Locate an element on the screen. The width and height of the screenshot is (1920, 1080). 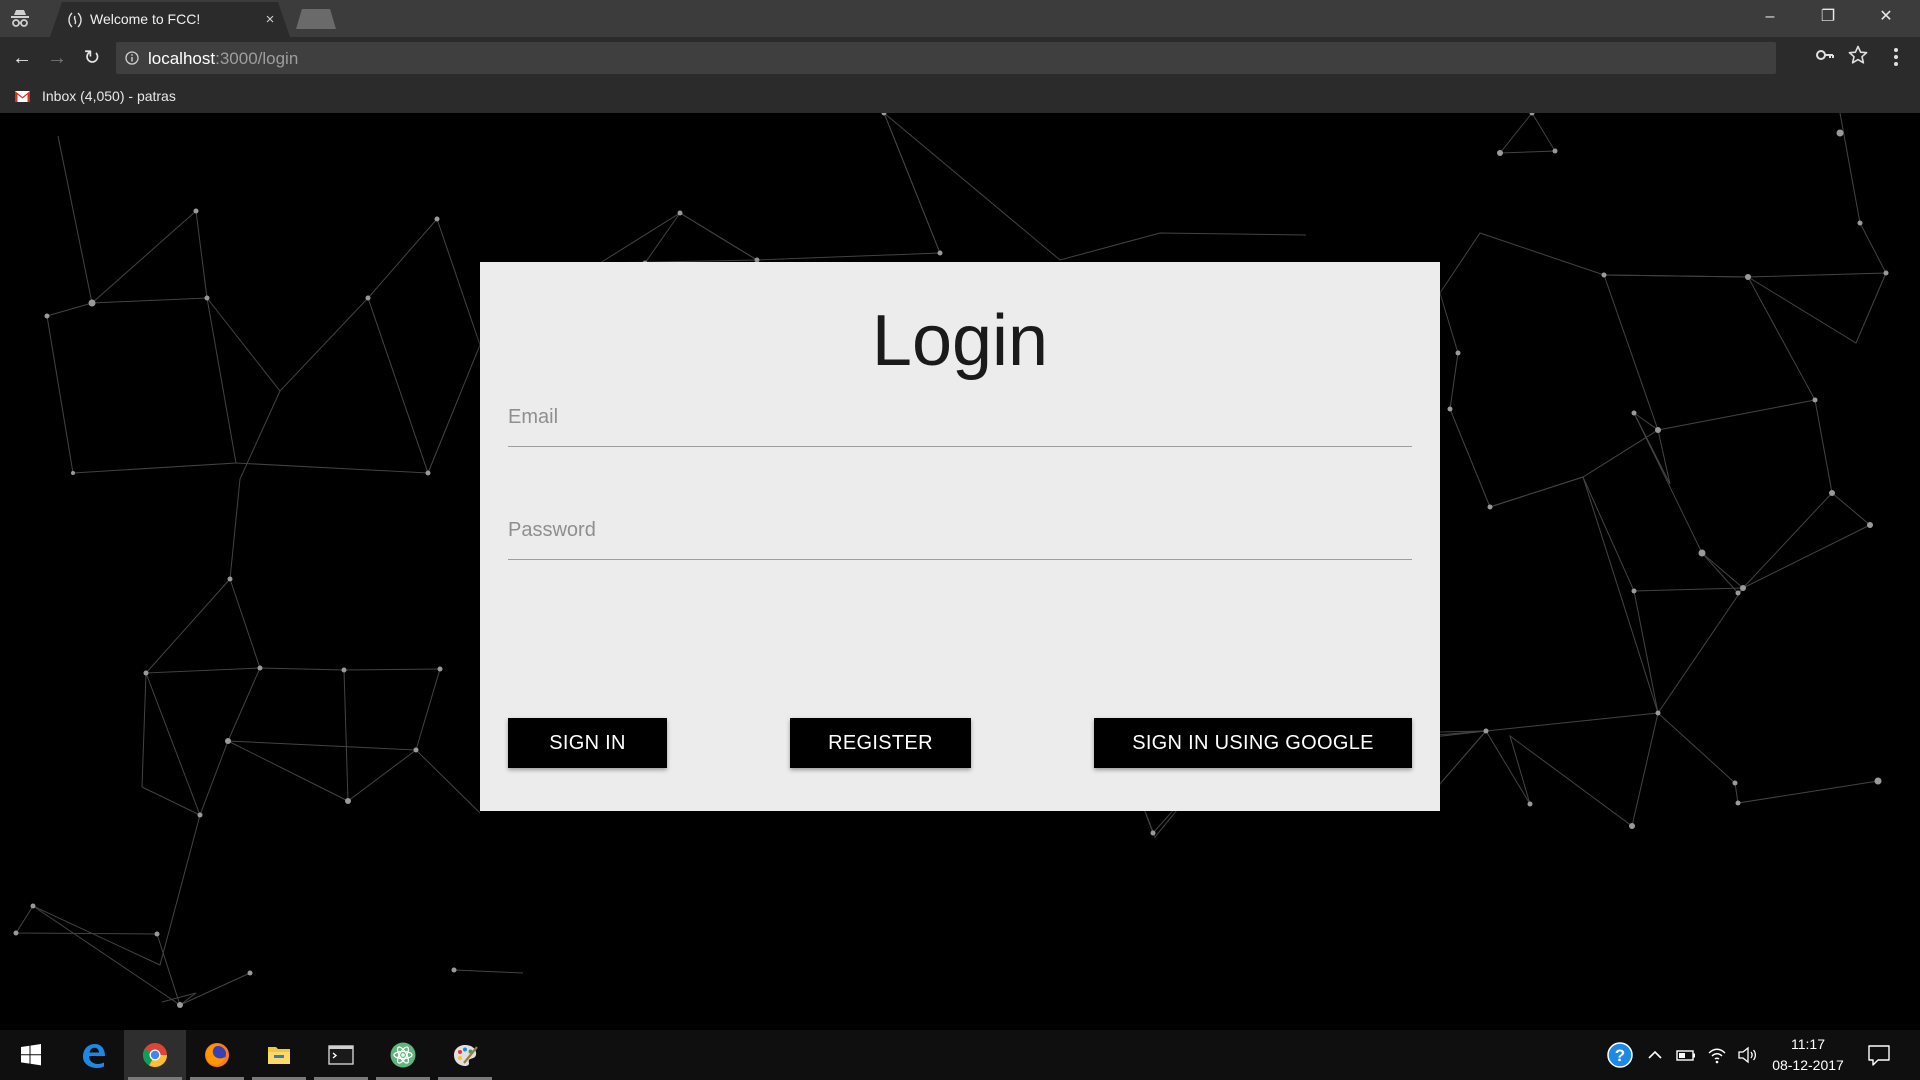
browser-tab-active: Welcome to FCC! × is located at coordinates (170, 19).